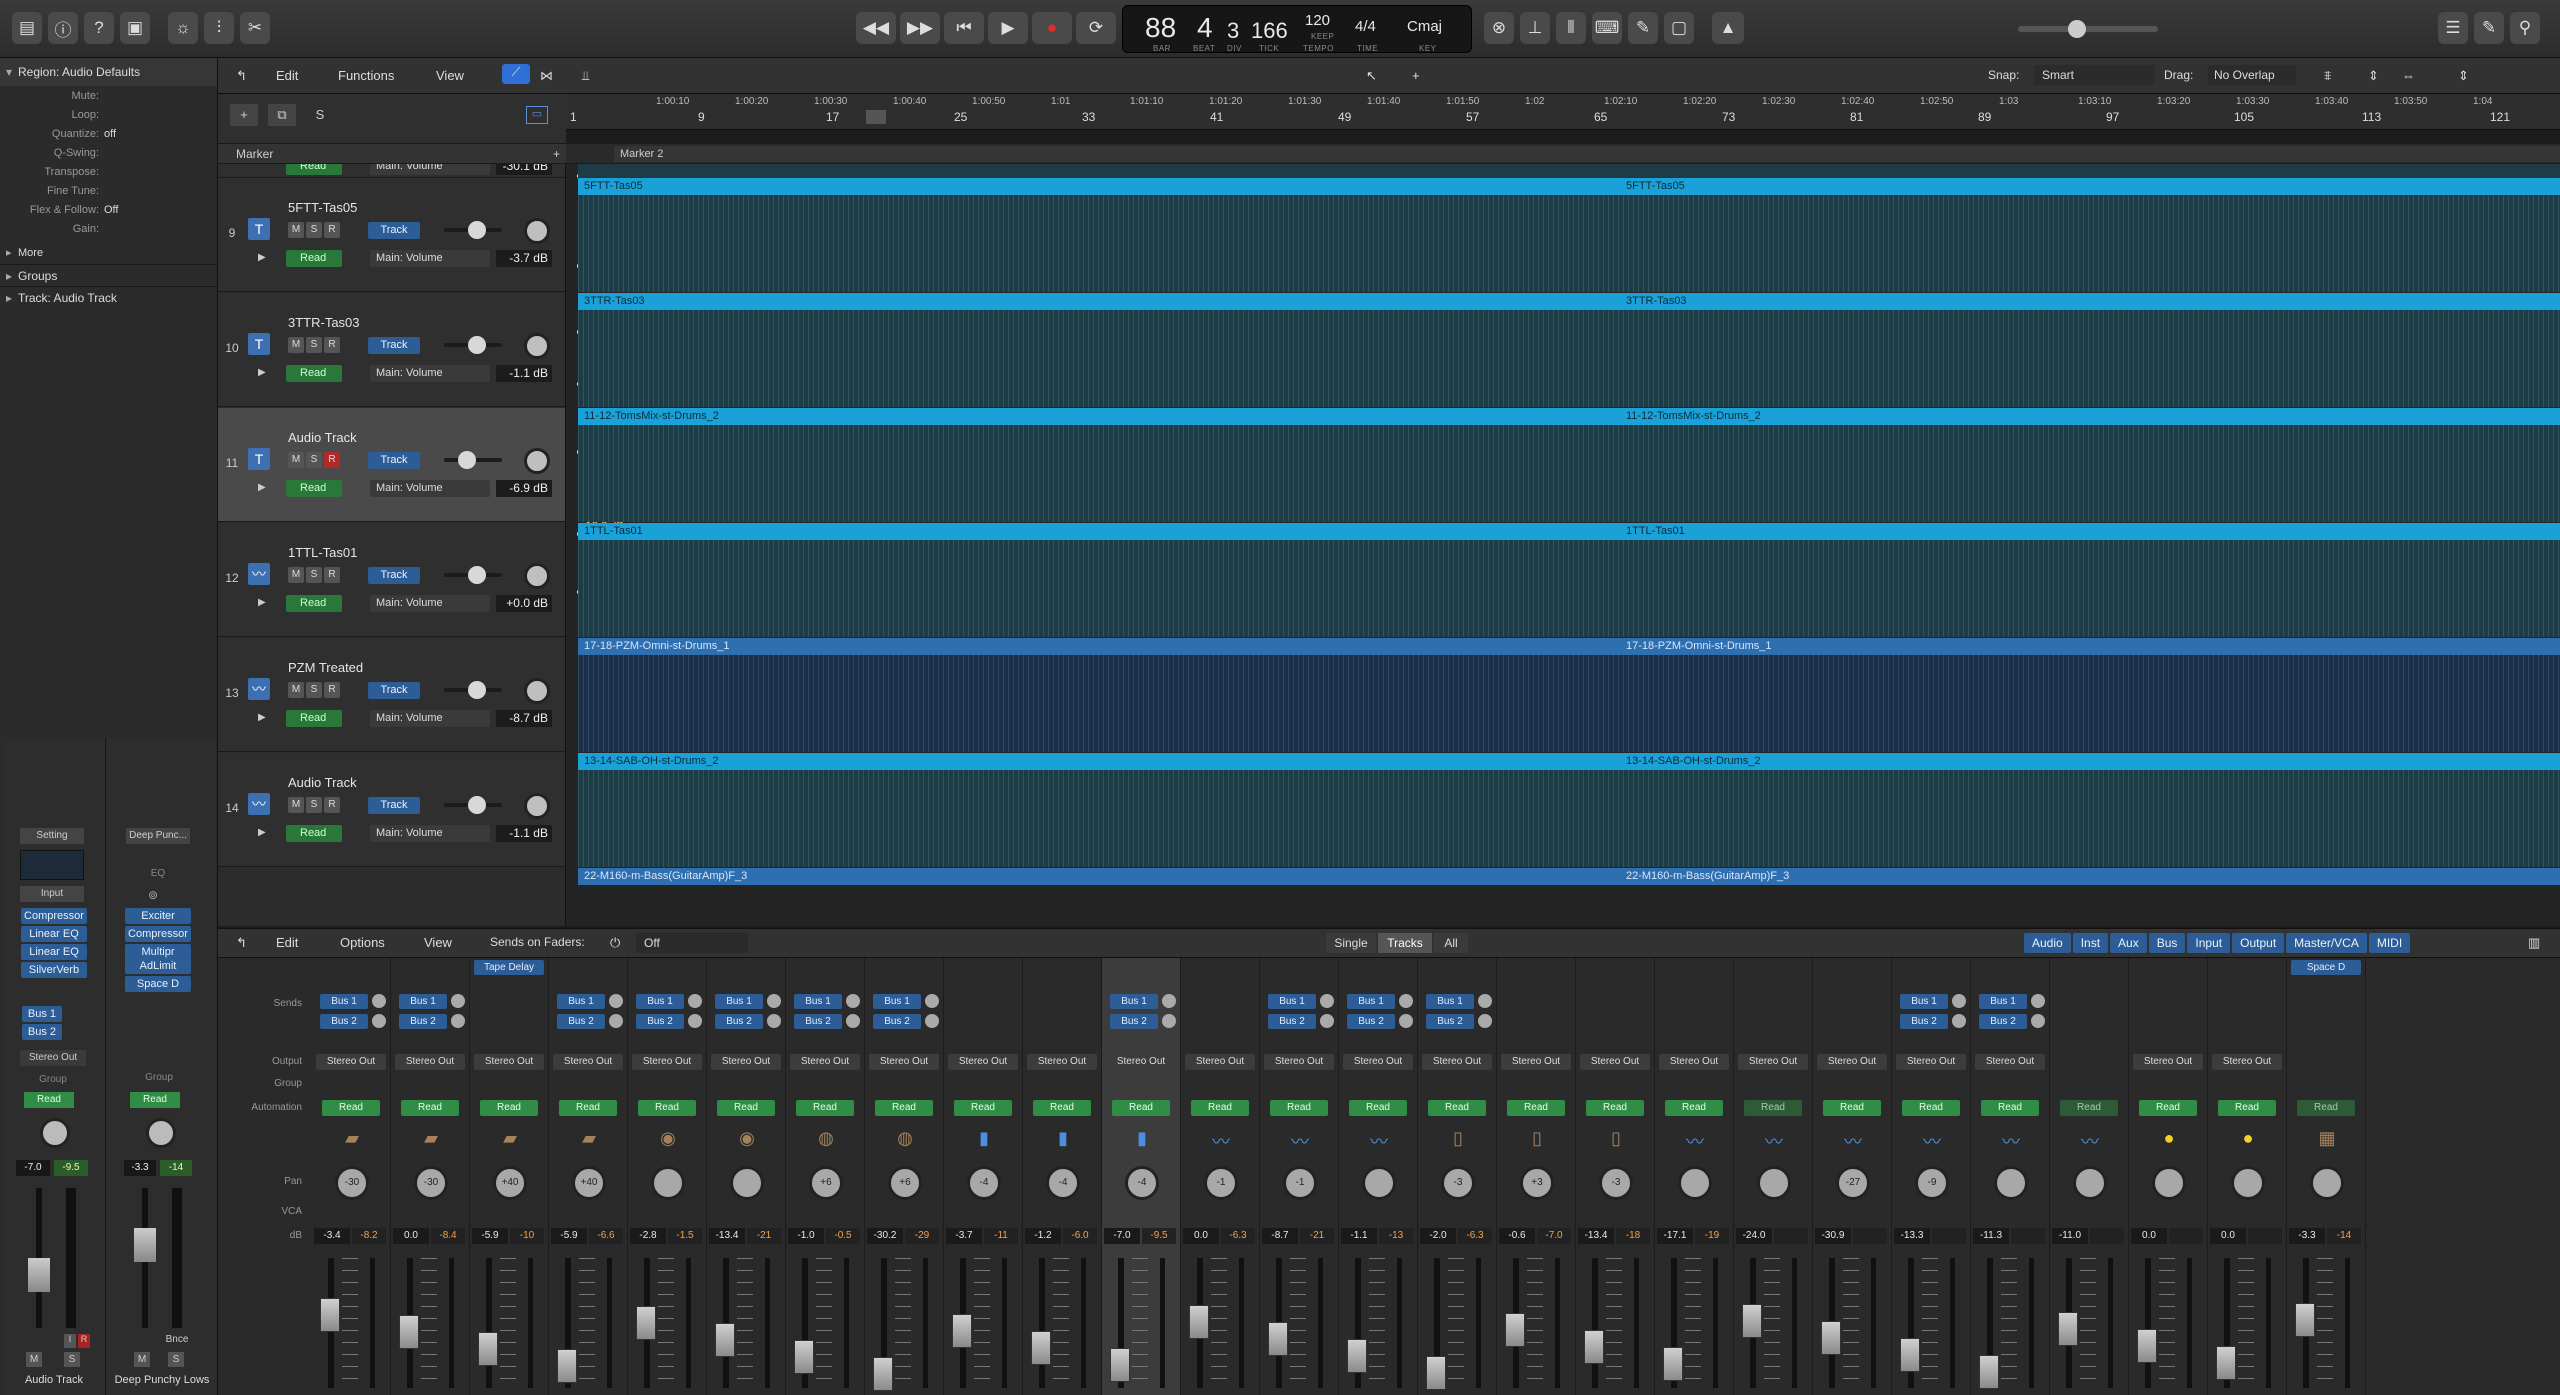 The width and height of the screenshot is (2560, 1395). Describe the element at coordinates (2525, 28) in the screenshot. I see `loops-button: ⚲` at that location.